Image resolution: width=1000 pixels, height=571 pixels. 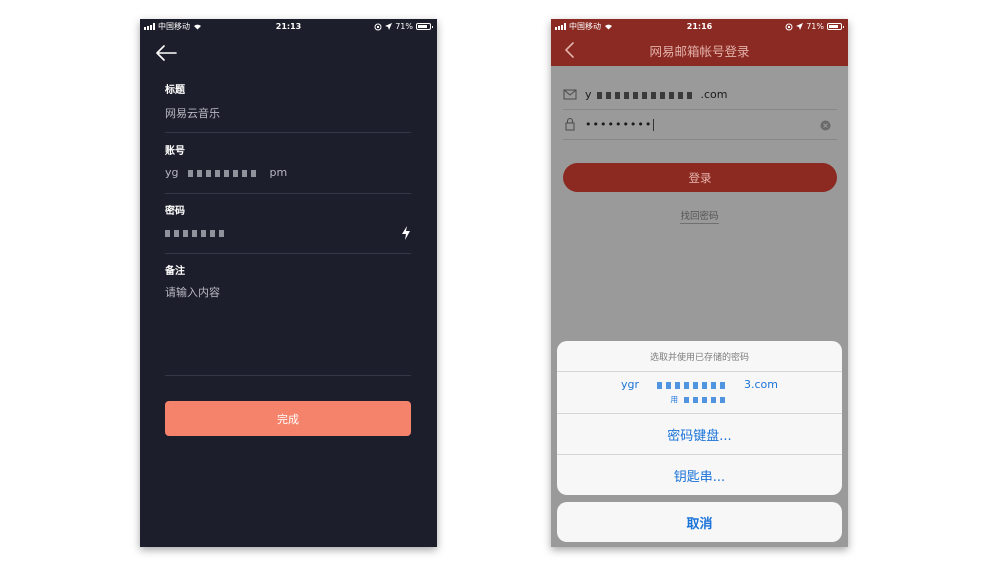 I want to click on note-field: 备注 请输入内容, so click(x=288, y=319).